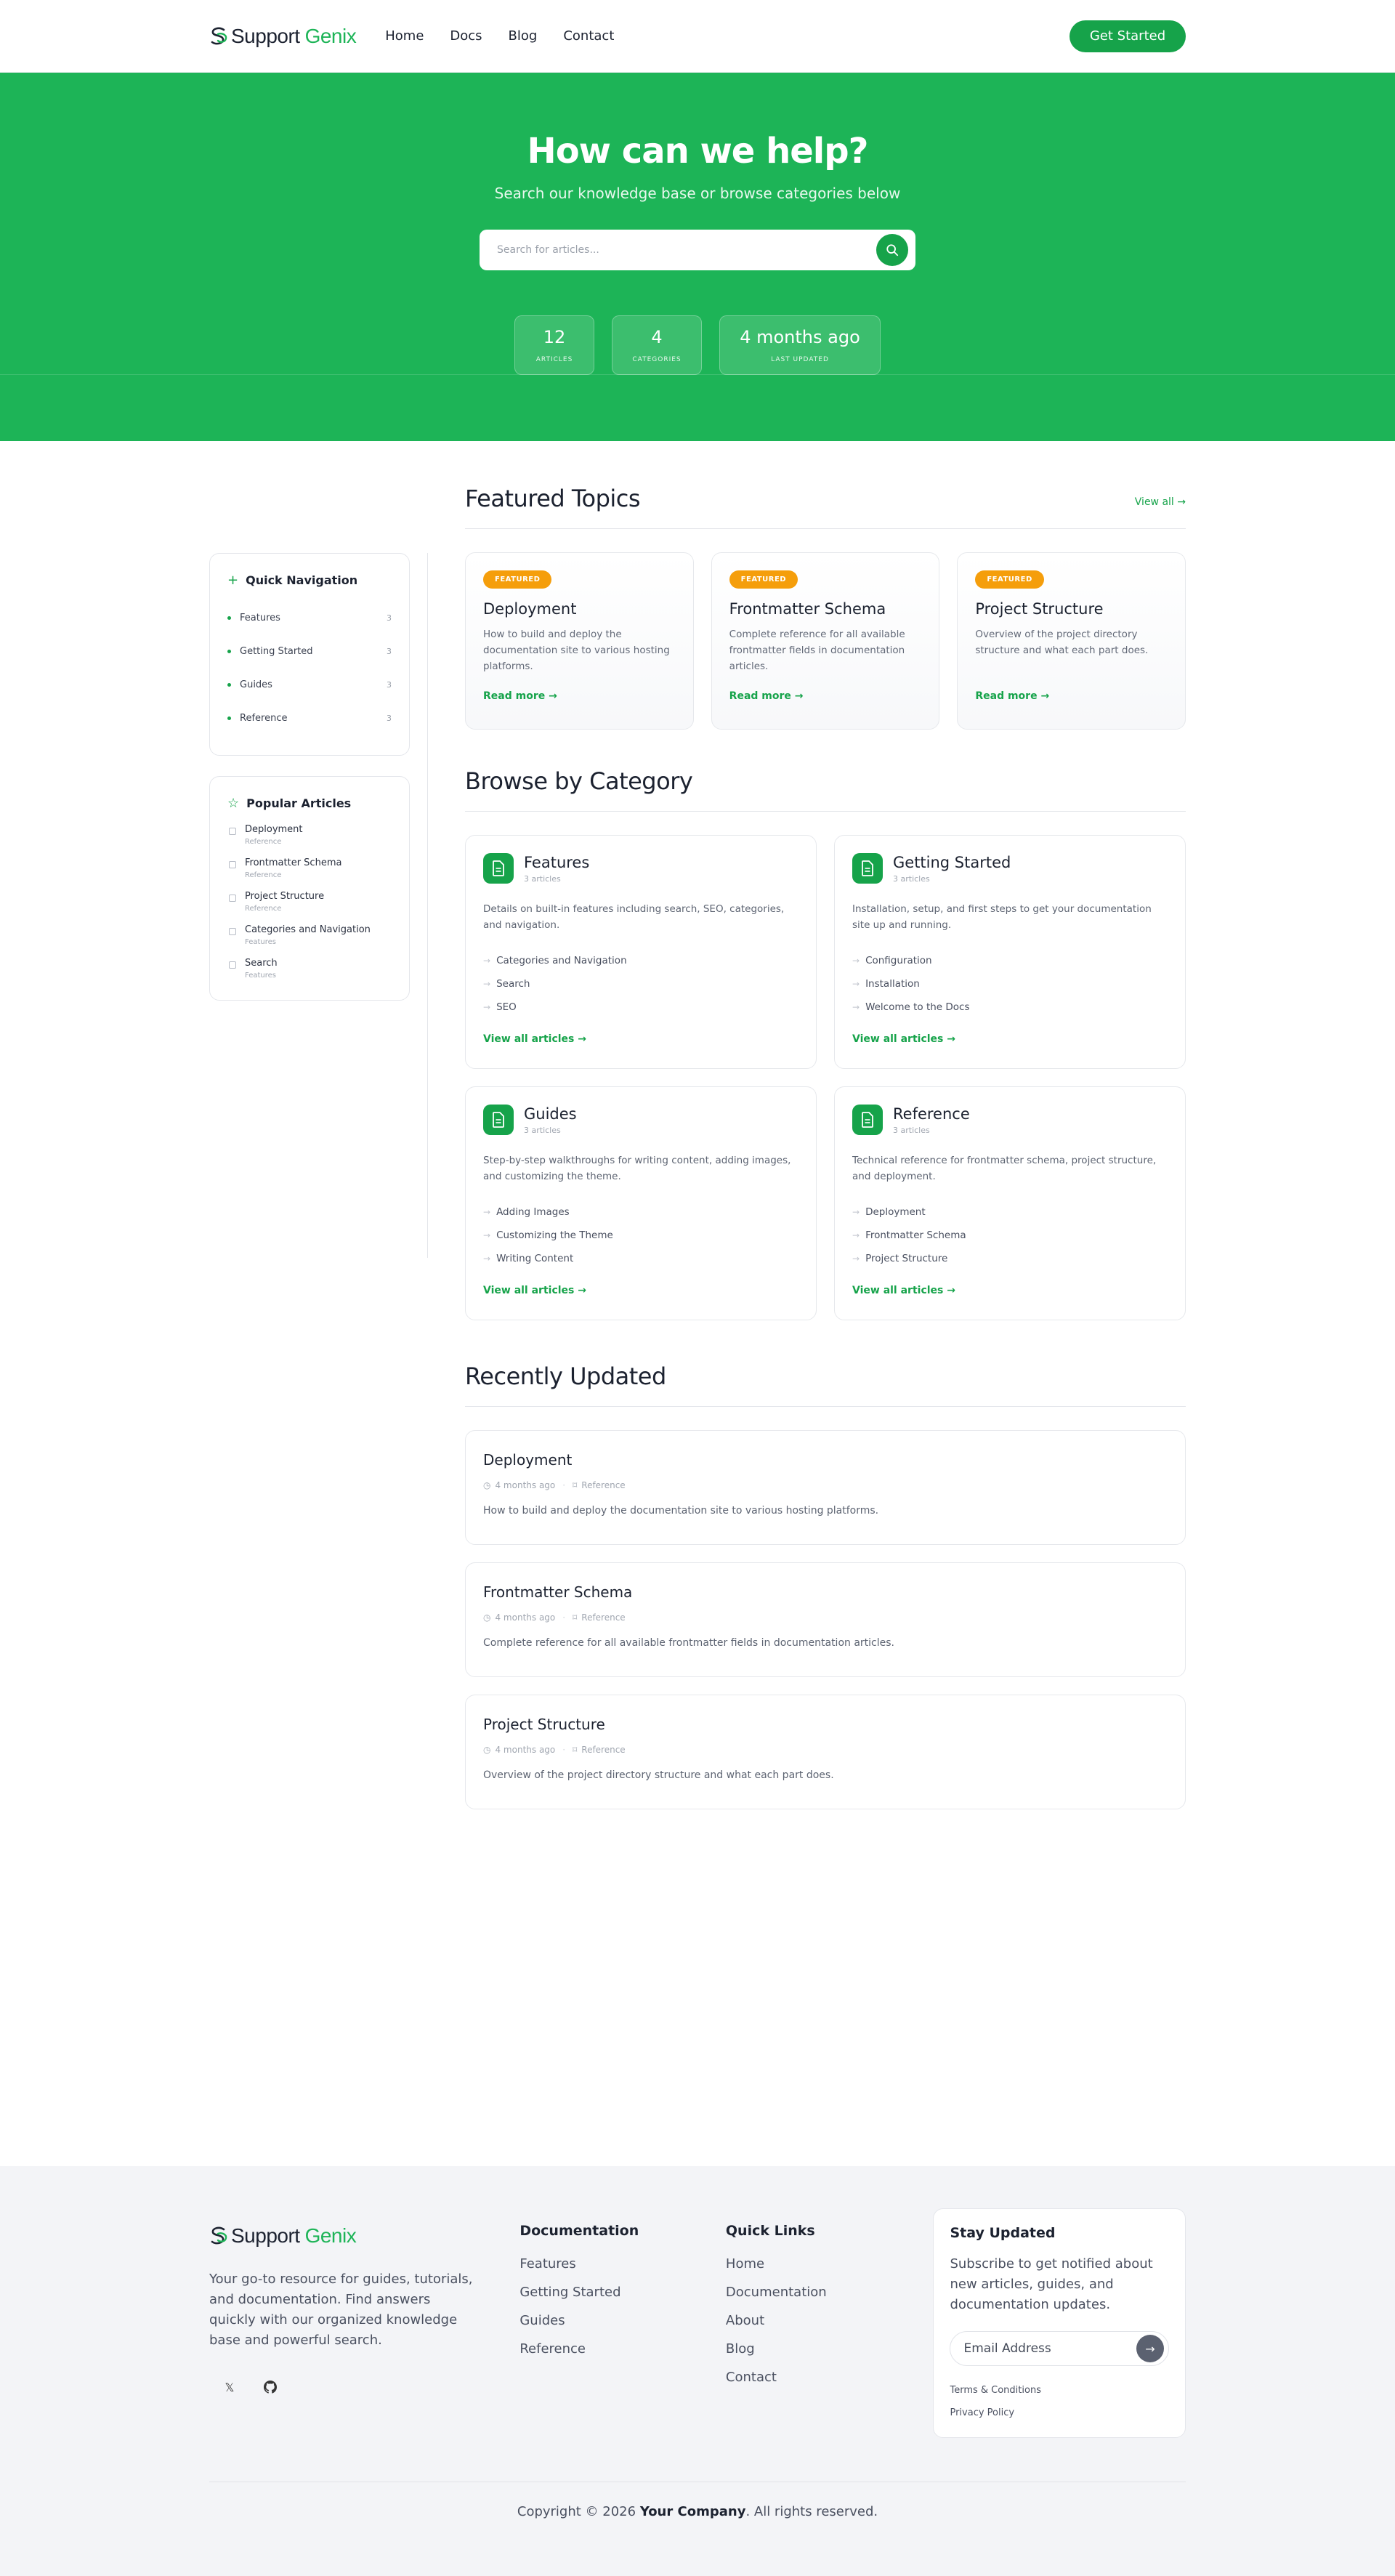  I want to click on popular-article-title: Categories and Navigation, so click(308, 930).